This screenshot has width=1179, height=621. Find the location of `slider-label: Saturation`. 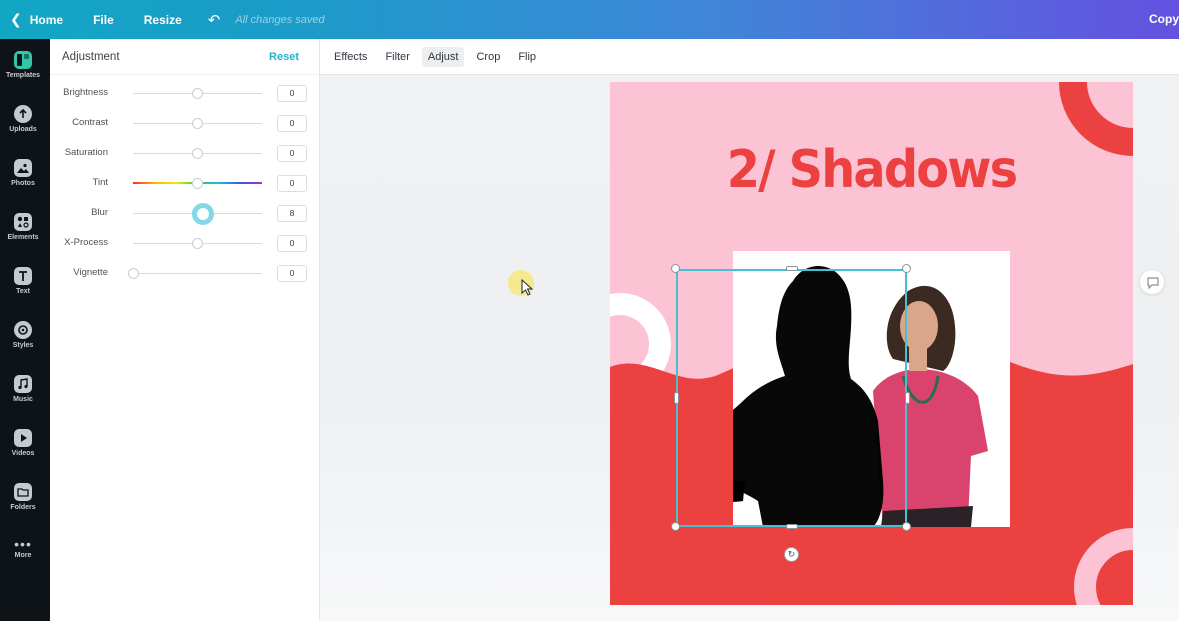

slider-label: Saturation is located at coordinates (86, 152).